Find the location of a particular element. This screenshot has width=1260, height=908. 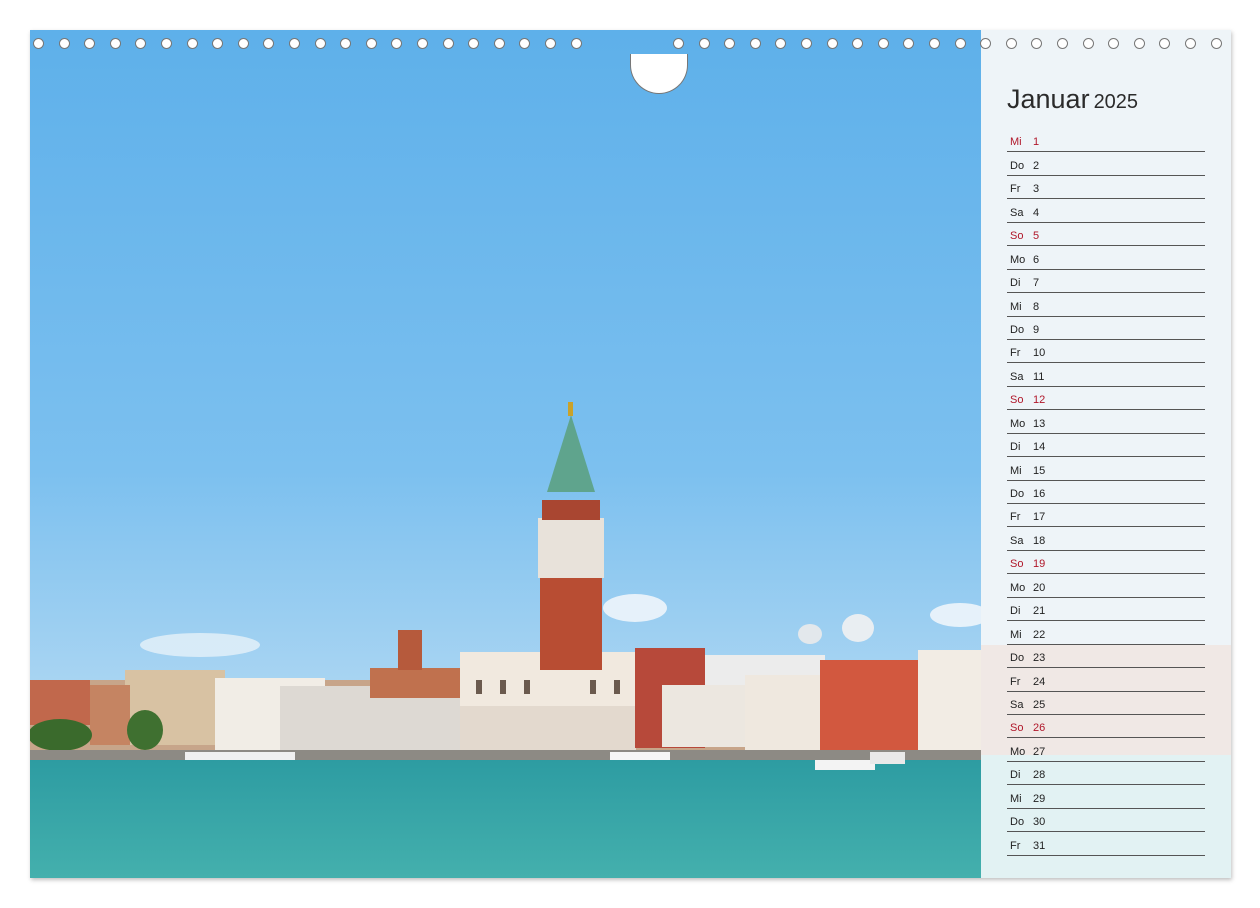

day-row: Di 14 is located at coordinates (1106, 446).